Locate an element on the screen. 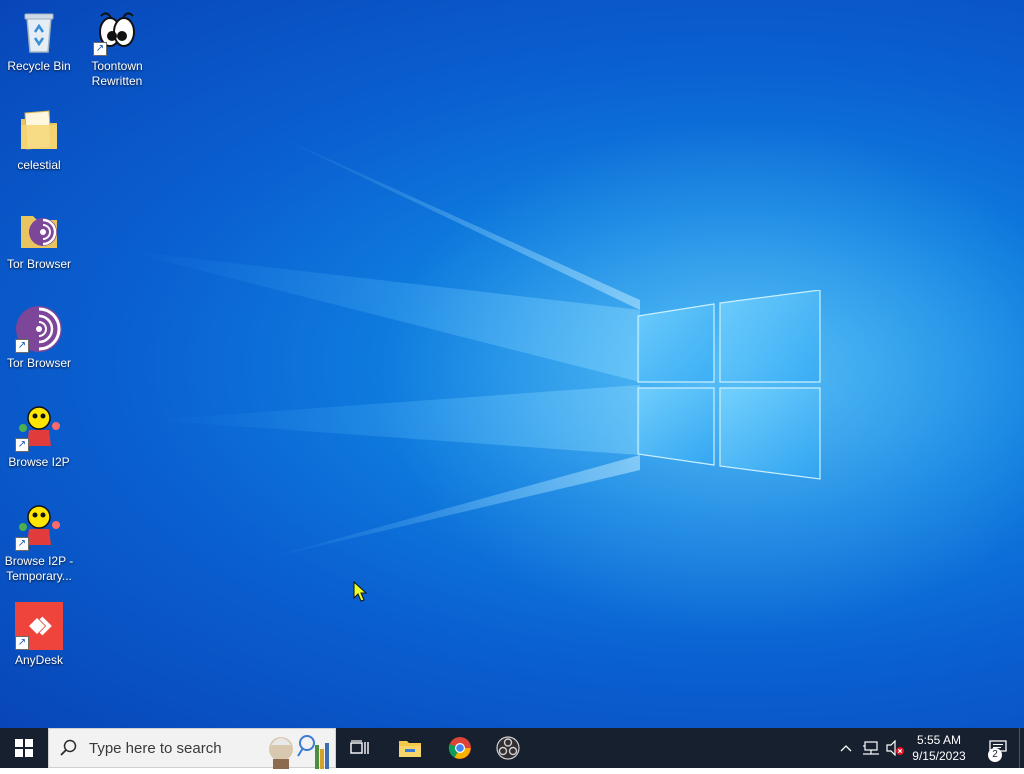 This screenshot has height=774, width=1024. desktop-icon-label: Toontown Rewritten is located at coordinates (117, 73).